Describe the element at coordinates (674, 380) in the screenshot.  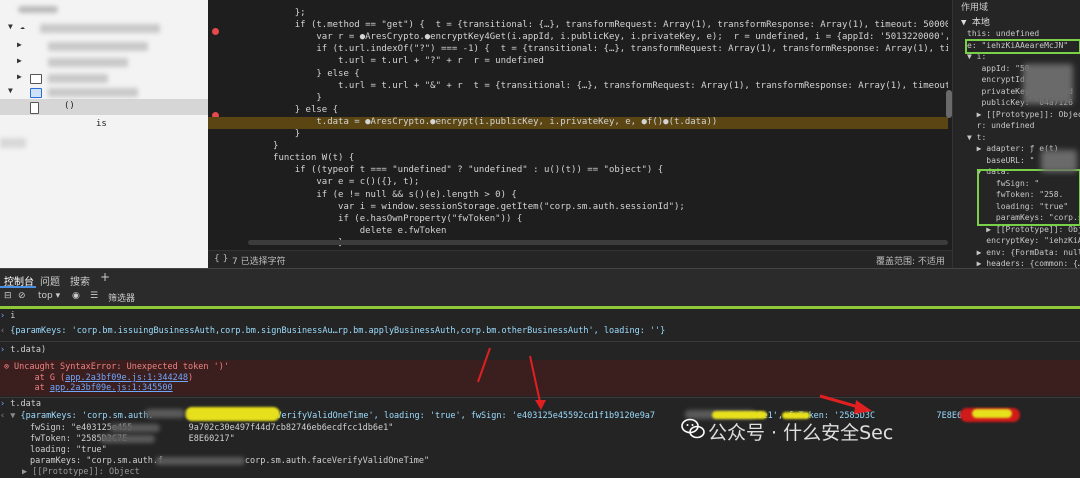
I see `annotation-arrows` at that location.